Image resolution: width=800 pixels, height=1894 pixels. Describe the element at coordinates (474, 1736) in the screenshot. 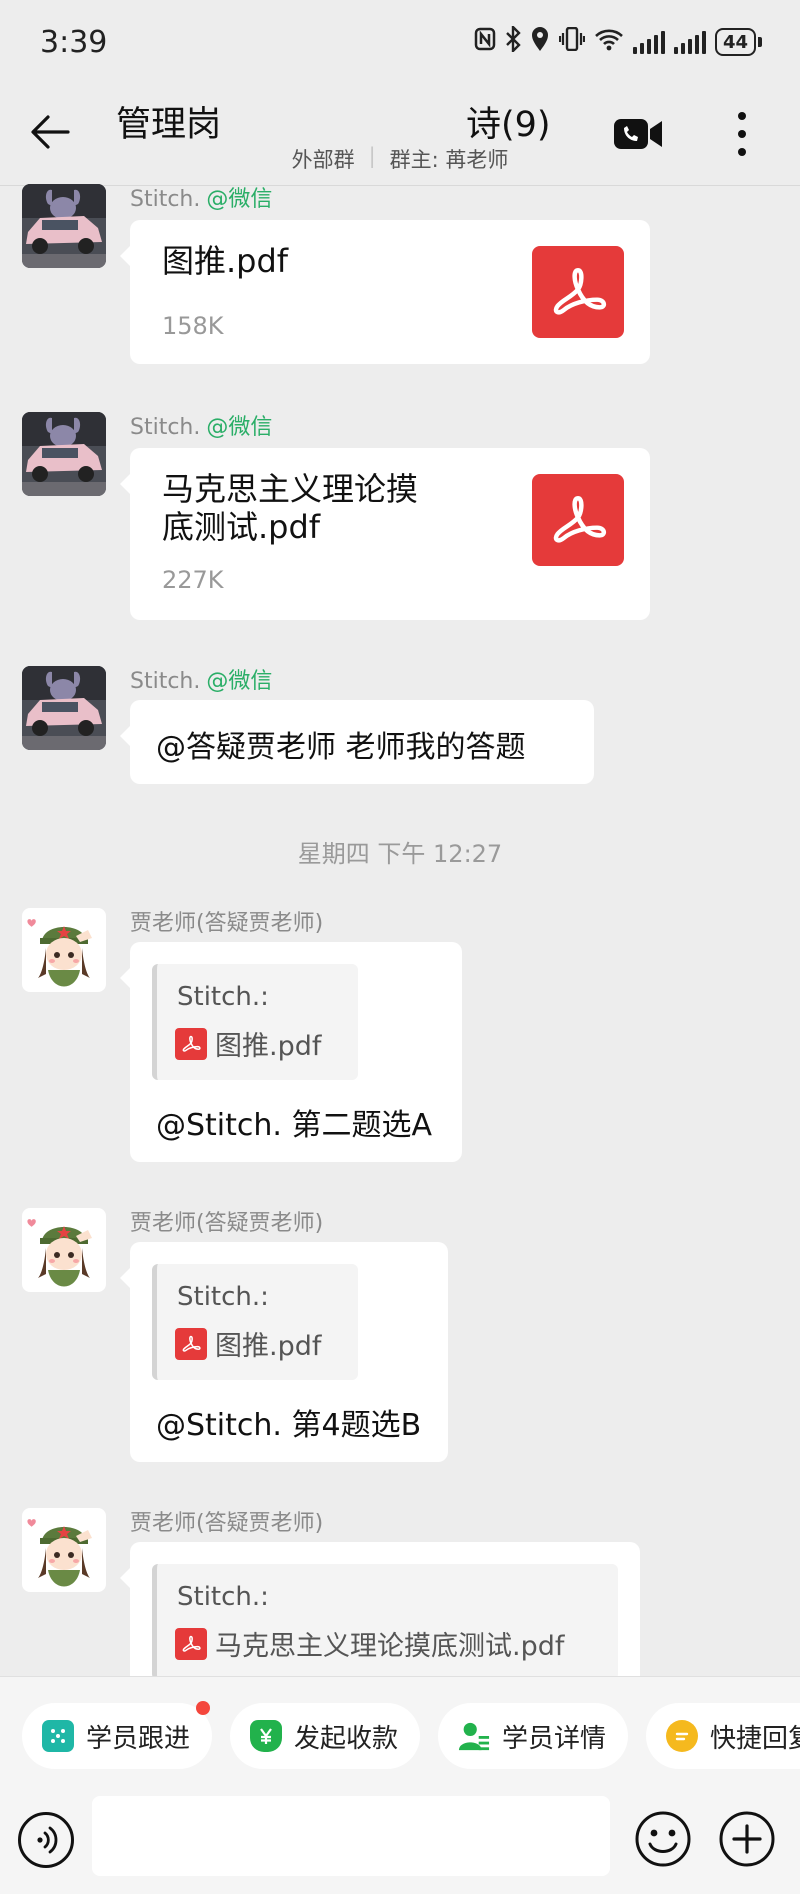

I see `student-detail-icon` at that location.